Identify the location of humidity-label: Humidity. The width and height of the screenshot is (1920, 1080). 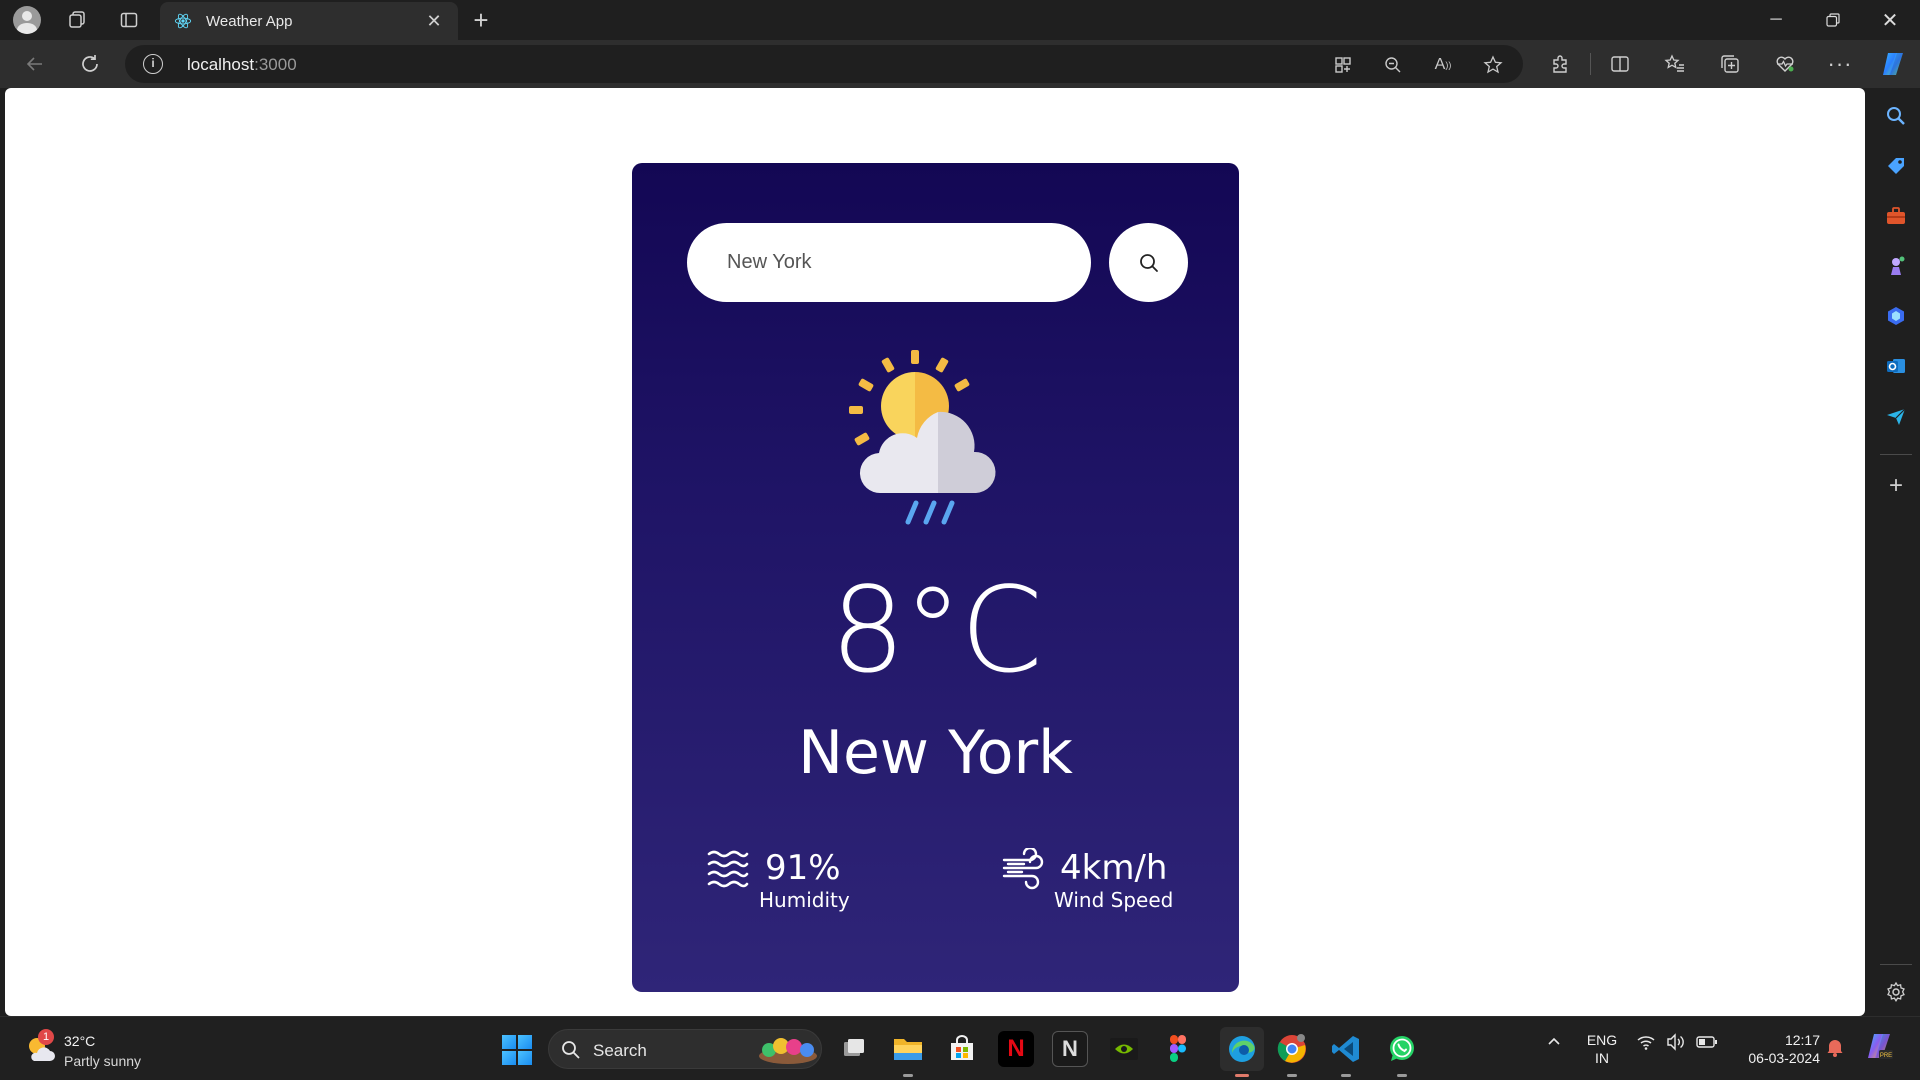
(804, 900).